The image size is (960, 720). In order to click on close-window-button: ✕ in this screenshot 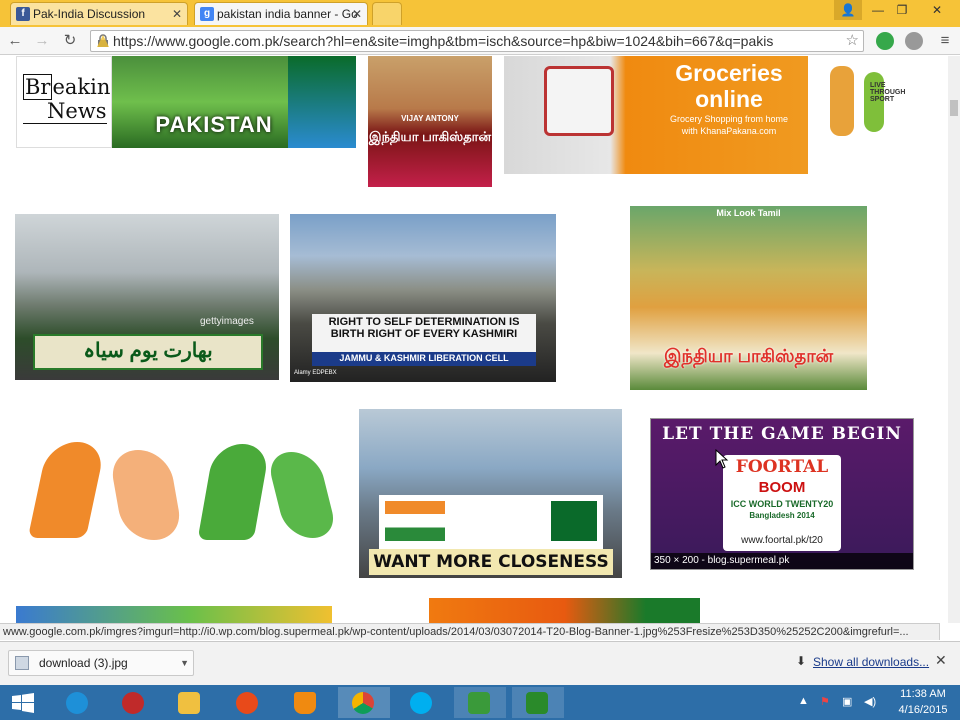, I will do `click(937, 10)`.